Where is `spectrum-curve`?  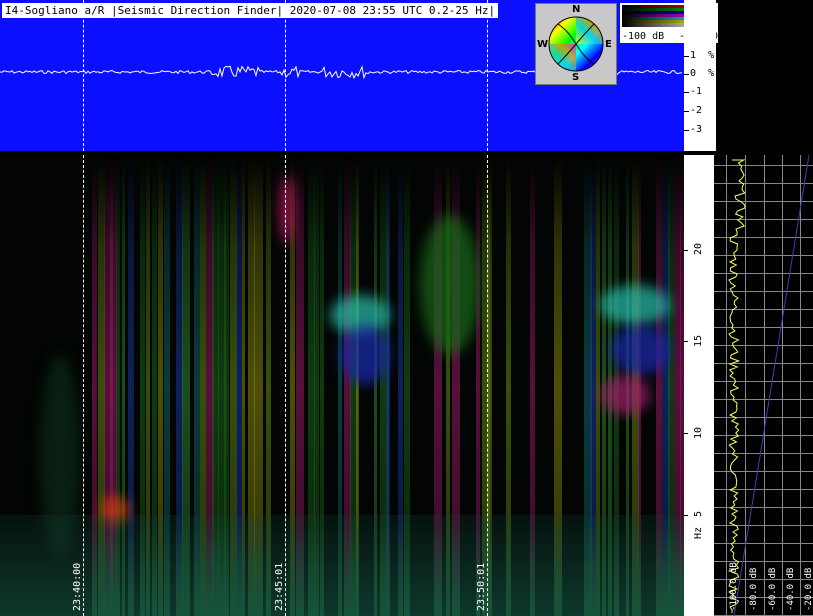 spectrum-curve is located at coordinates (768, 385).